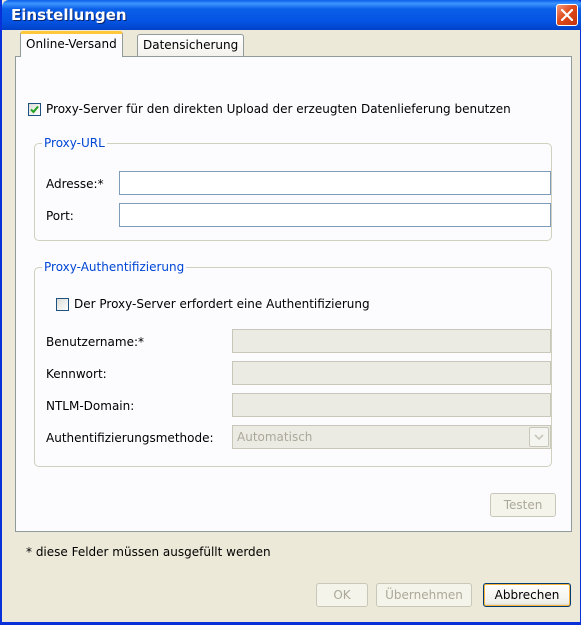 This screenshot has height=625, width=581. I want to click on ok-button-label: OK, so click(342, 595).